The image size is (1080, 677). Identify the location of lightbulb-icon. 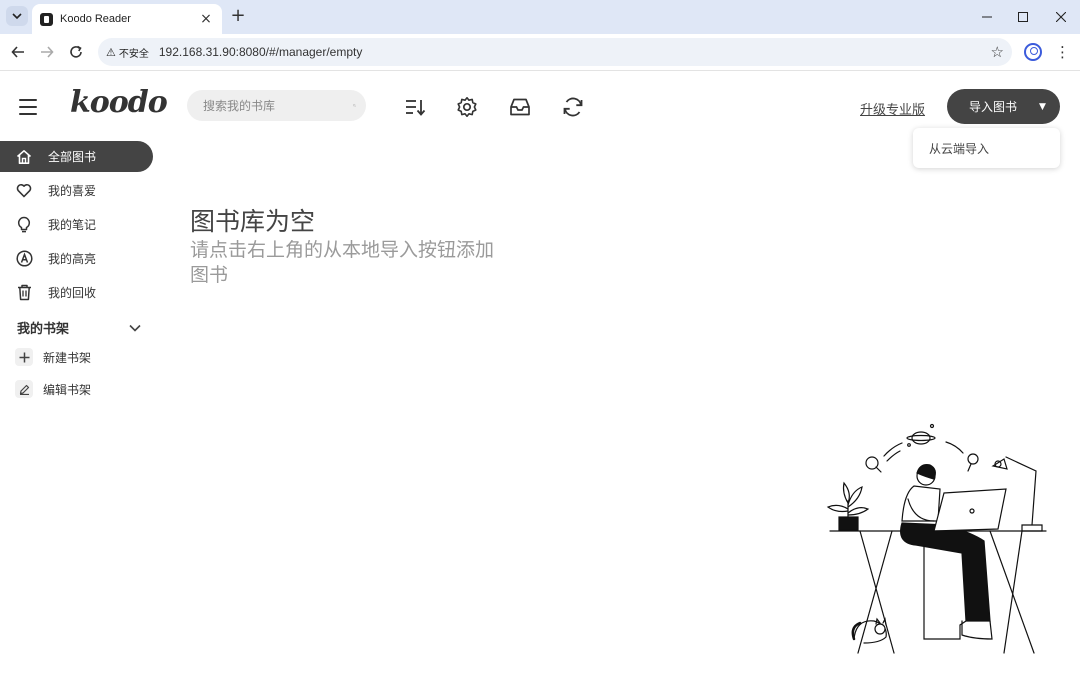
(24, 224).